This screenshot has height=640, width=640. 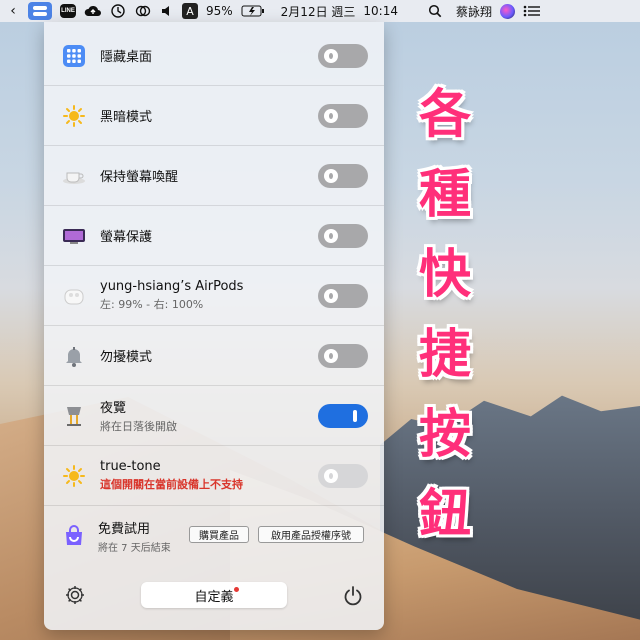 I want to click on customize-button: 自定義, so click(x=214, y=595).